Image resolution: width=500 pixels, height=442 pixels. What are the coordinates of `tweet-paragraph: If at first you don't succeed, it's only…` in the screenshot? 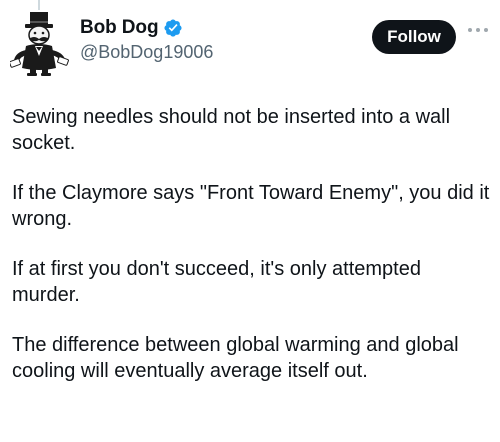 It's located at (216, 282).